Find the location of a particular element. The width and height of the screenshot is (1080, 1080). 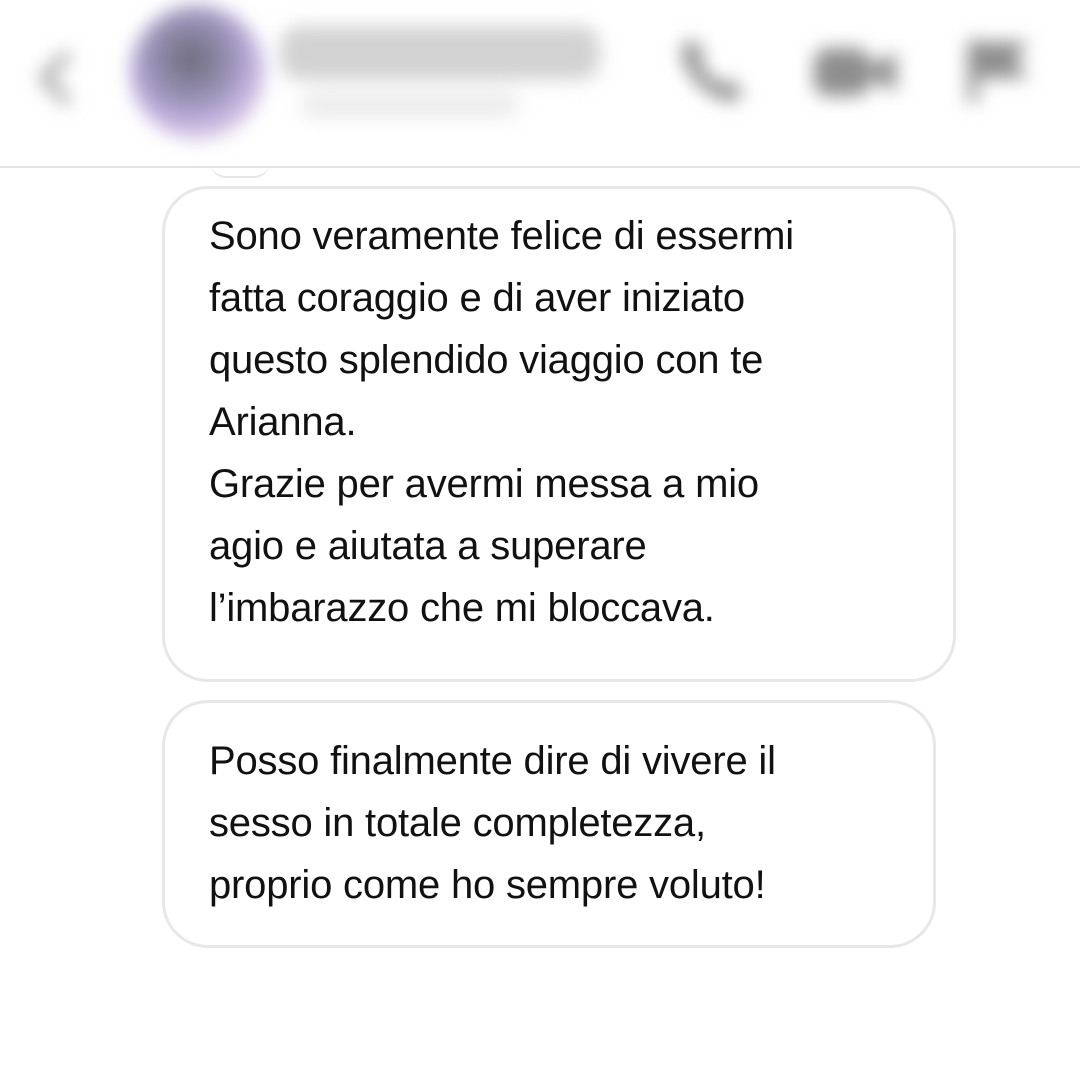

phone-icon is located at coordinates (712, 70).